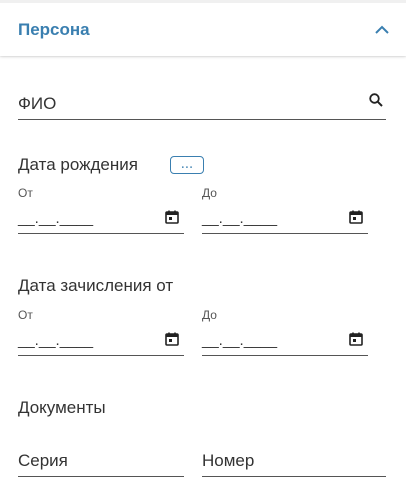 This screenshot has height=494, width=406. I want to click on enrollment-date-title: Дата зачисления от, so click(96, 285).